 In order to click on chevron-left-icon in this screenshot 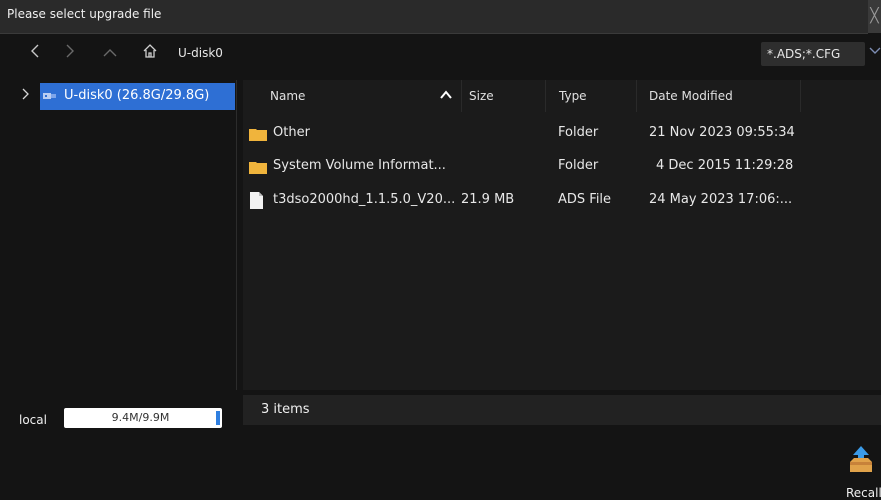, I will do `click(35, 51)`.